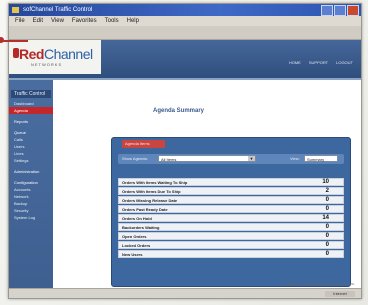 This screenshot has height=305, width=368. Describe the element at coordinates (185, 60) in the screenshot. I see `site-header: RedChannel NETWORKS HOME SUPPORT LOGOUT` at that location.